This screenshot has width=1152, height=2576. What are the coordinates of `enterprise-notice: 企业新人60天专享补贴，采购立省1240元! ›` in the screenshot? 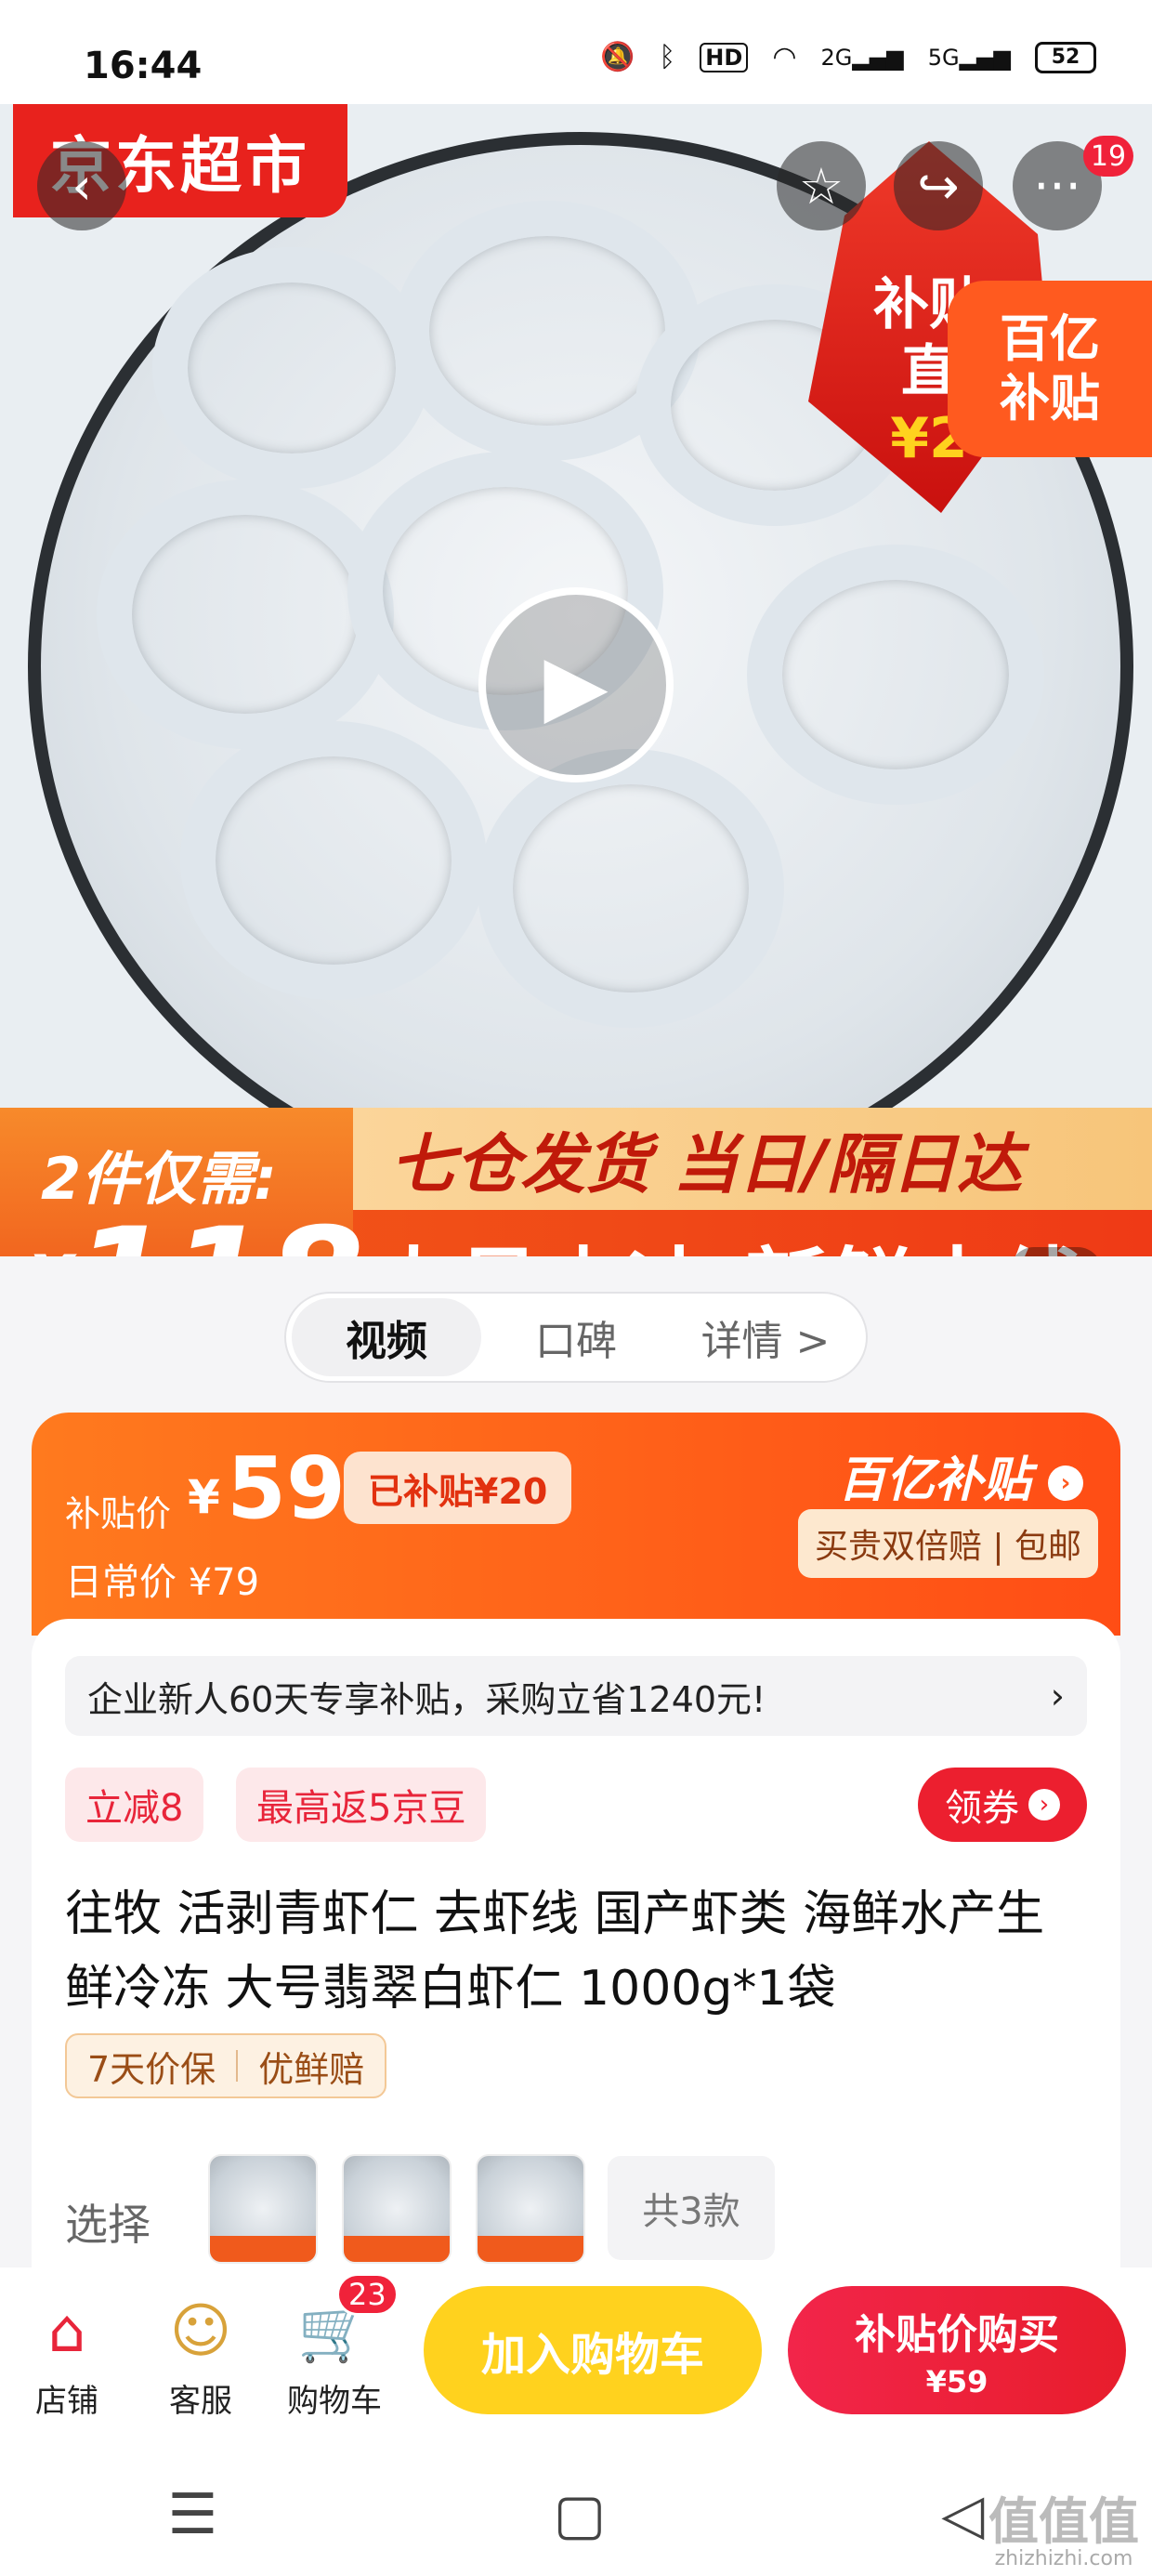 It's located at (576, 1696).